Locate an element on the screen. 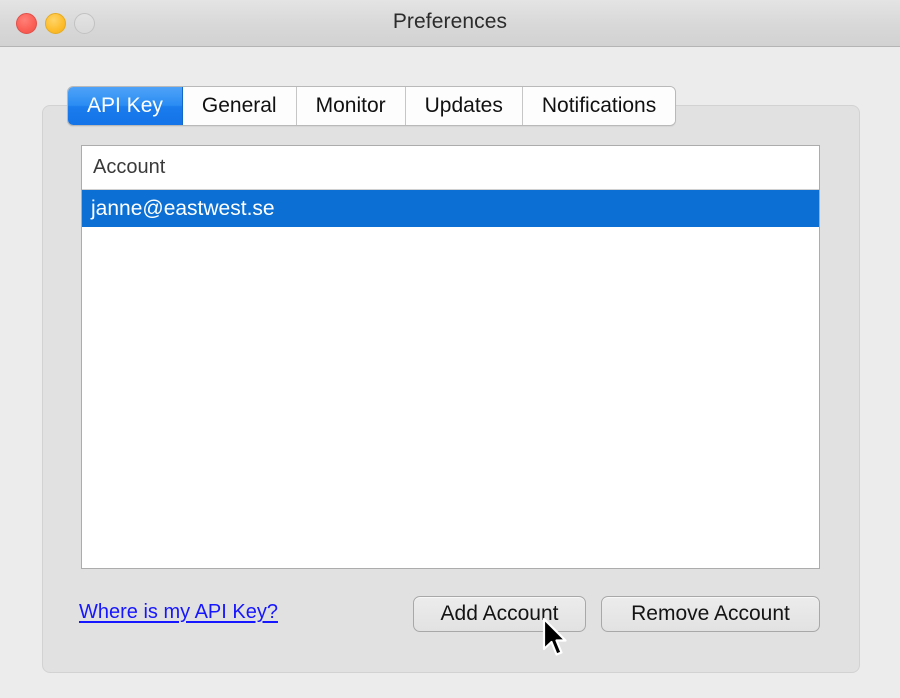  tab-updates: Updates is located at coordinates (464, 106).